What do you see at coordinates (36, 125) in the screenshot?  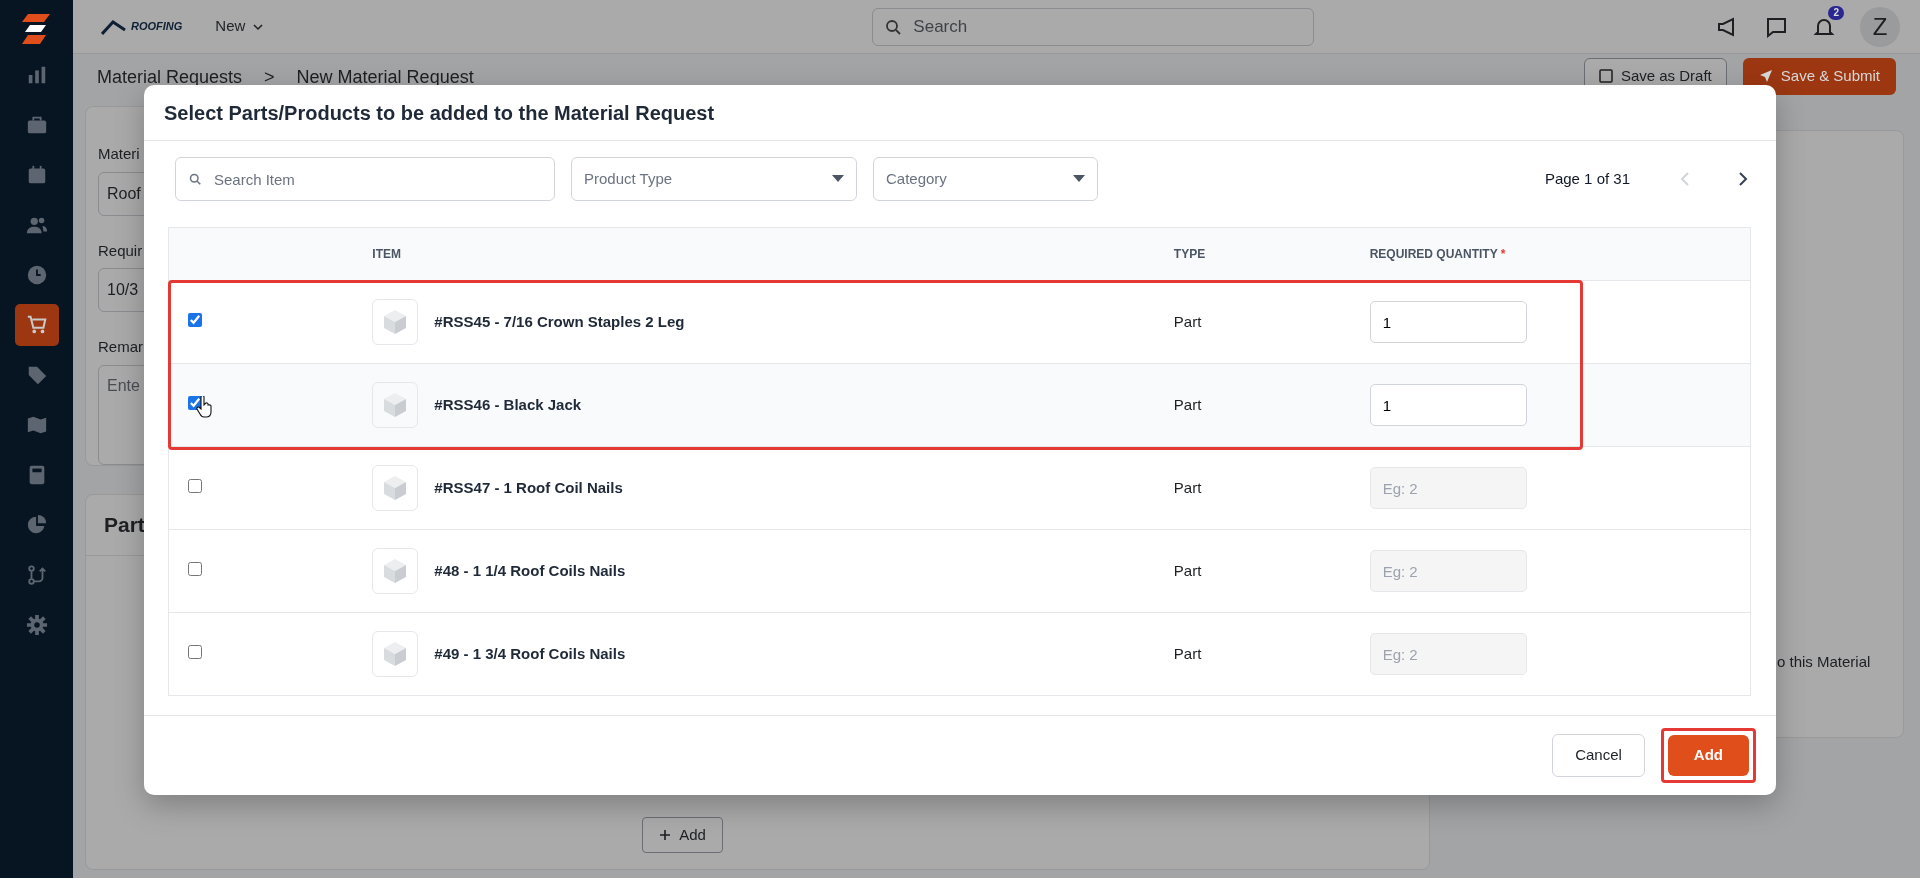 I see `briefcase-icon` at bounding box center [36, 125].